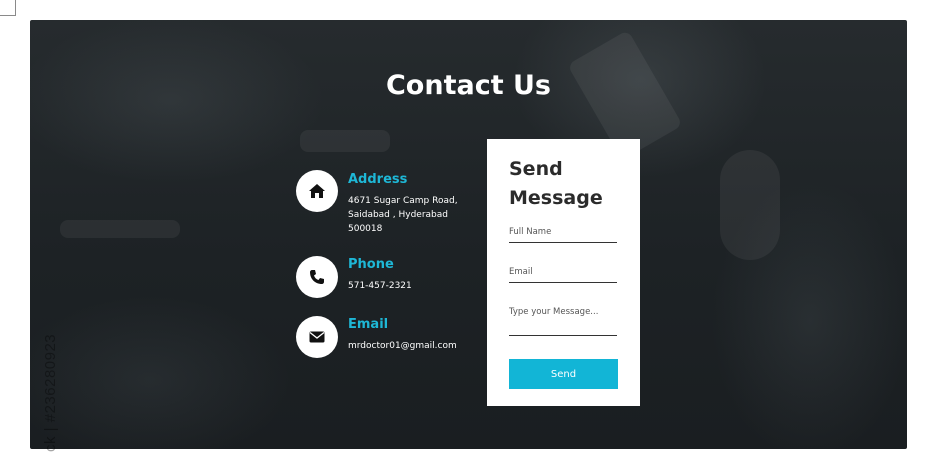  What do you see at coordinates (556, 183) in the screenshot?
I see `form-title: Send Message` at bounding box center [556, 183].